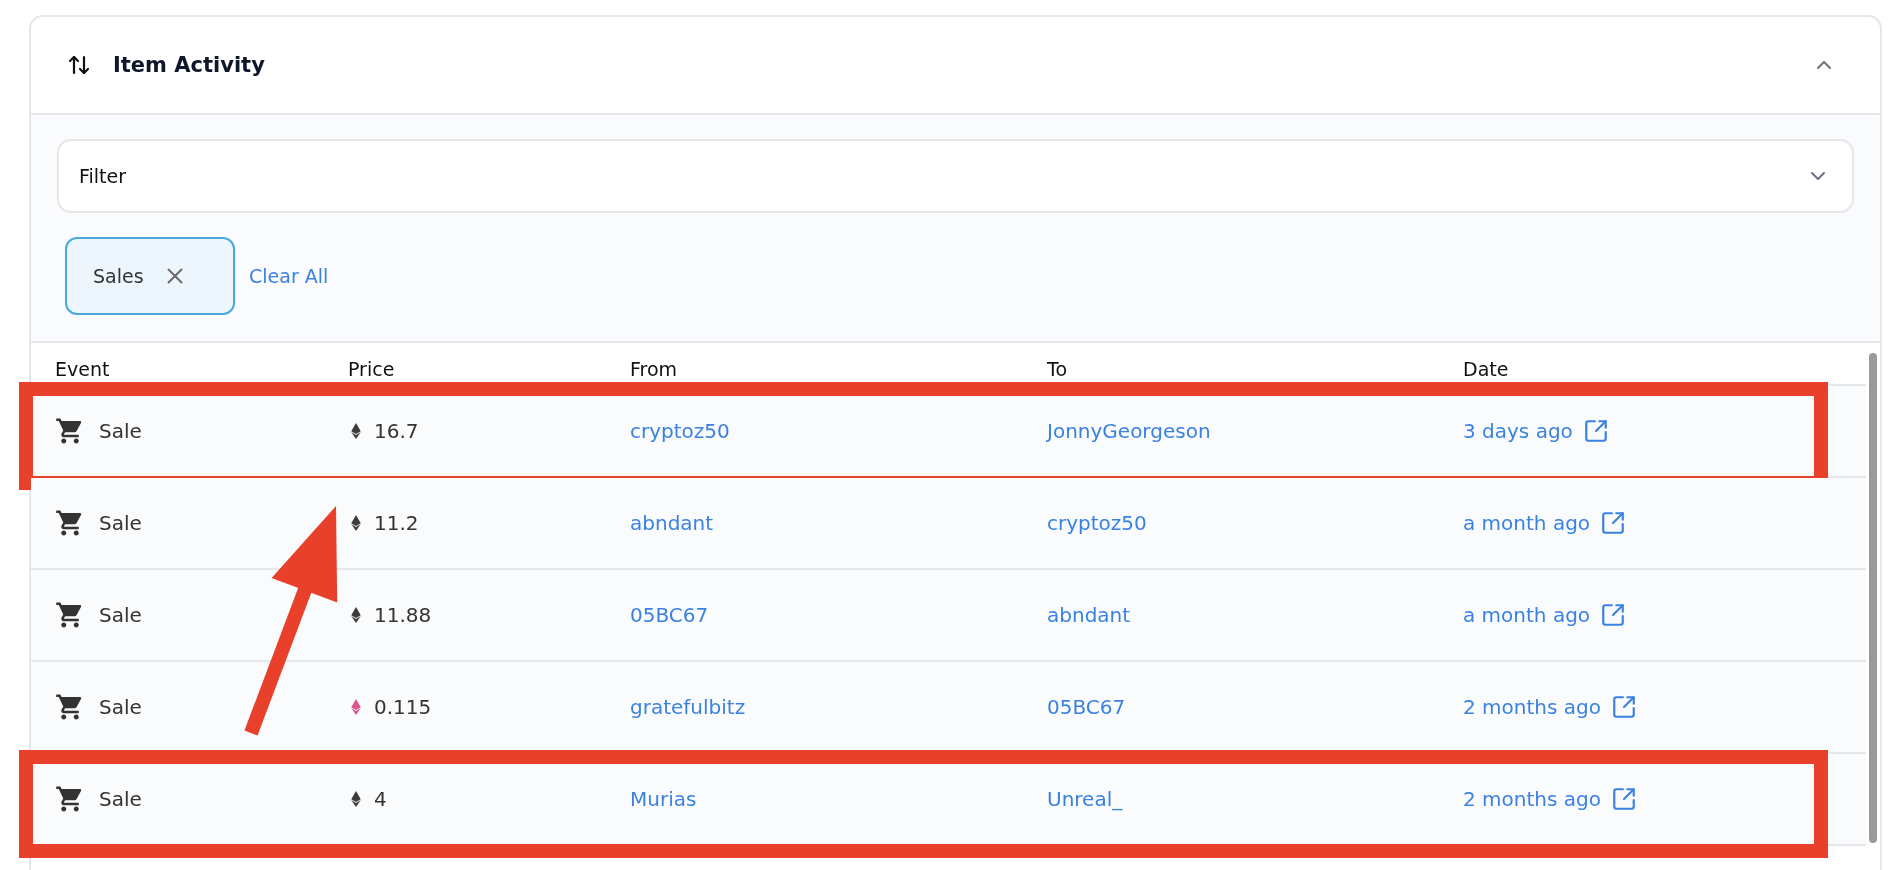 This screenshot has height=870, width=1904. What do you see at coordinates (83, 369) in the screenshot?
I see `column-header: Event` at bounding box center [83, 369].